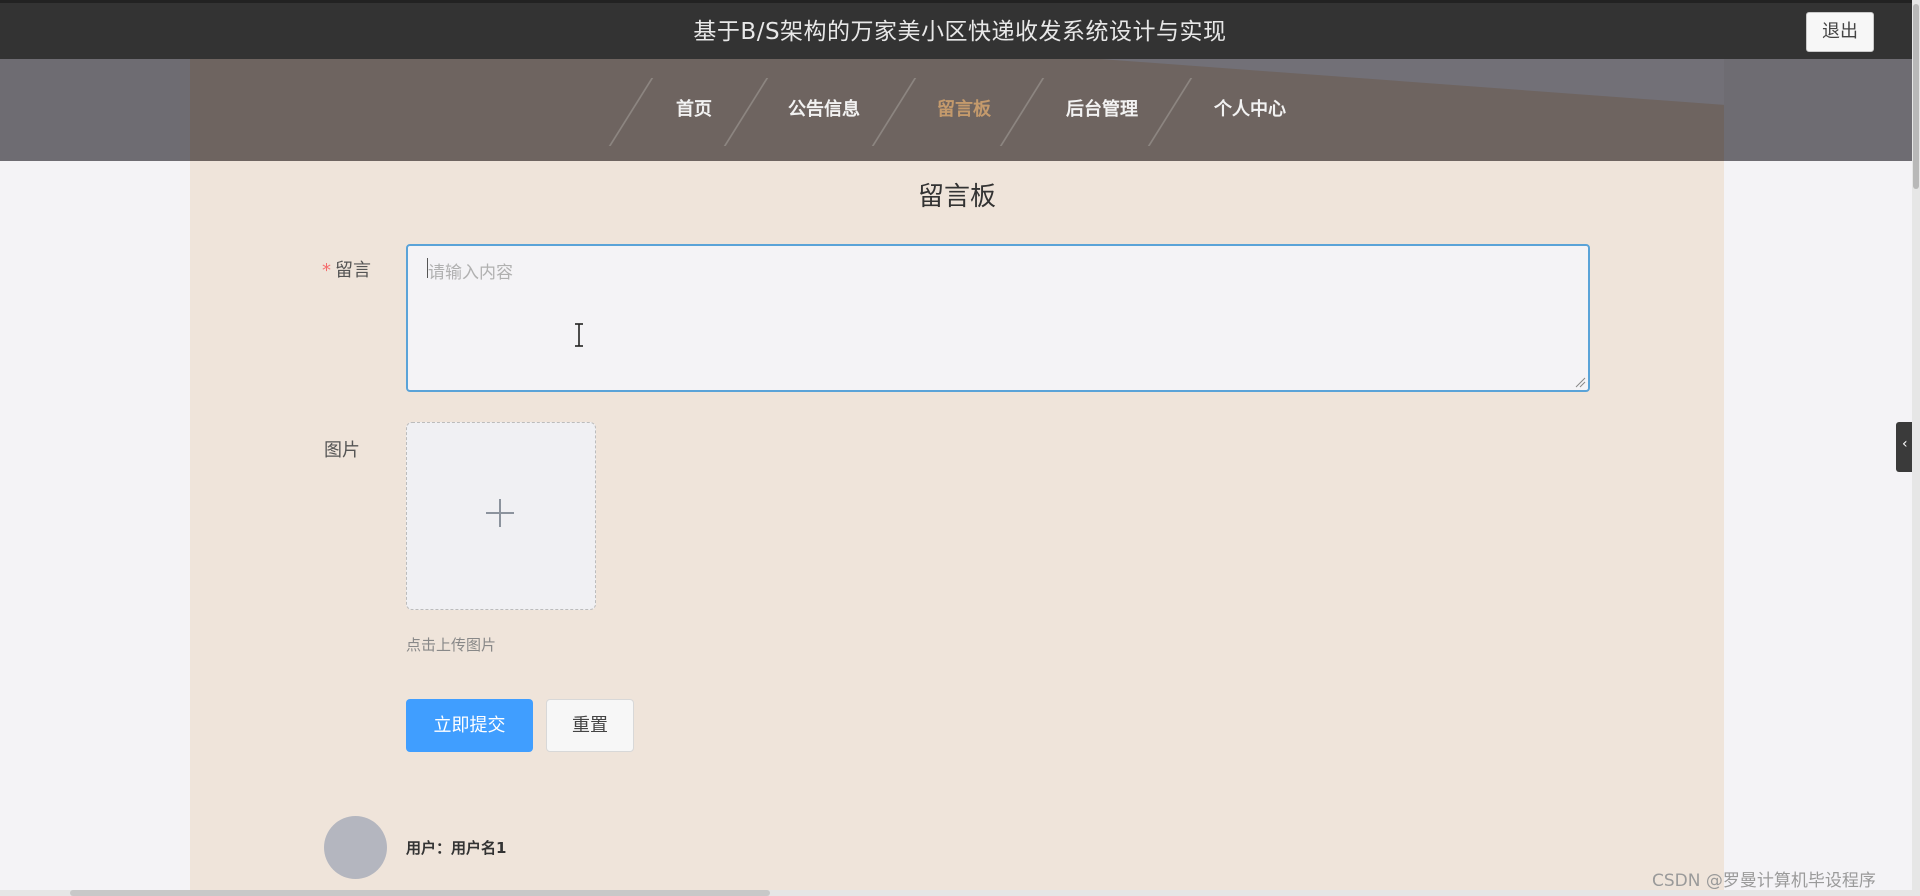  What do you see at coordinates (964, 110) in the screenshot?
I see `nav-item-message-board: 留言板` at bounding box center [964, 110].